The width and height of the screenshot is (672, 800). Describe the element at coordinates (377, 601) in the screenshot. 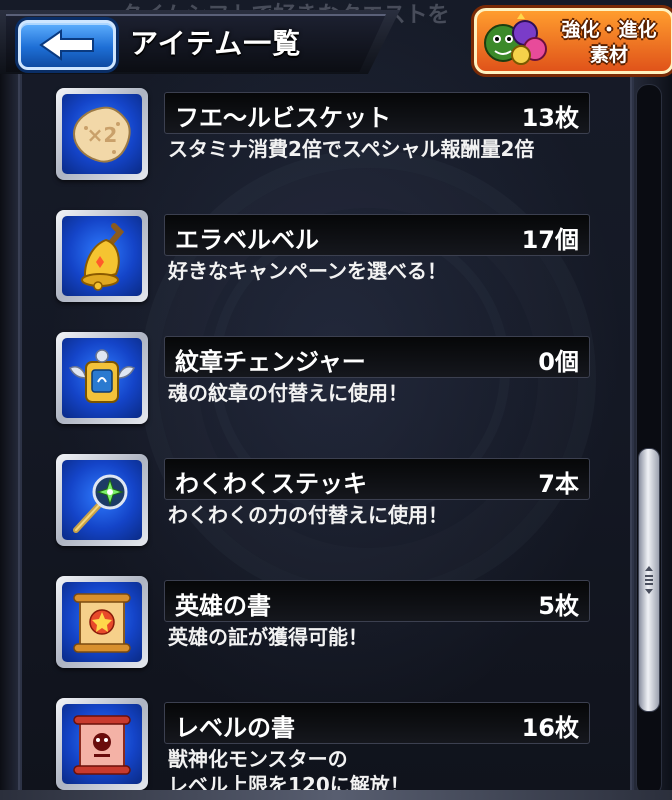

I see `item-name-bar: 英雄の書 5枚` at that location.